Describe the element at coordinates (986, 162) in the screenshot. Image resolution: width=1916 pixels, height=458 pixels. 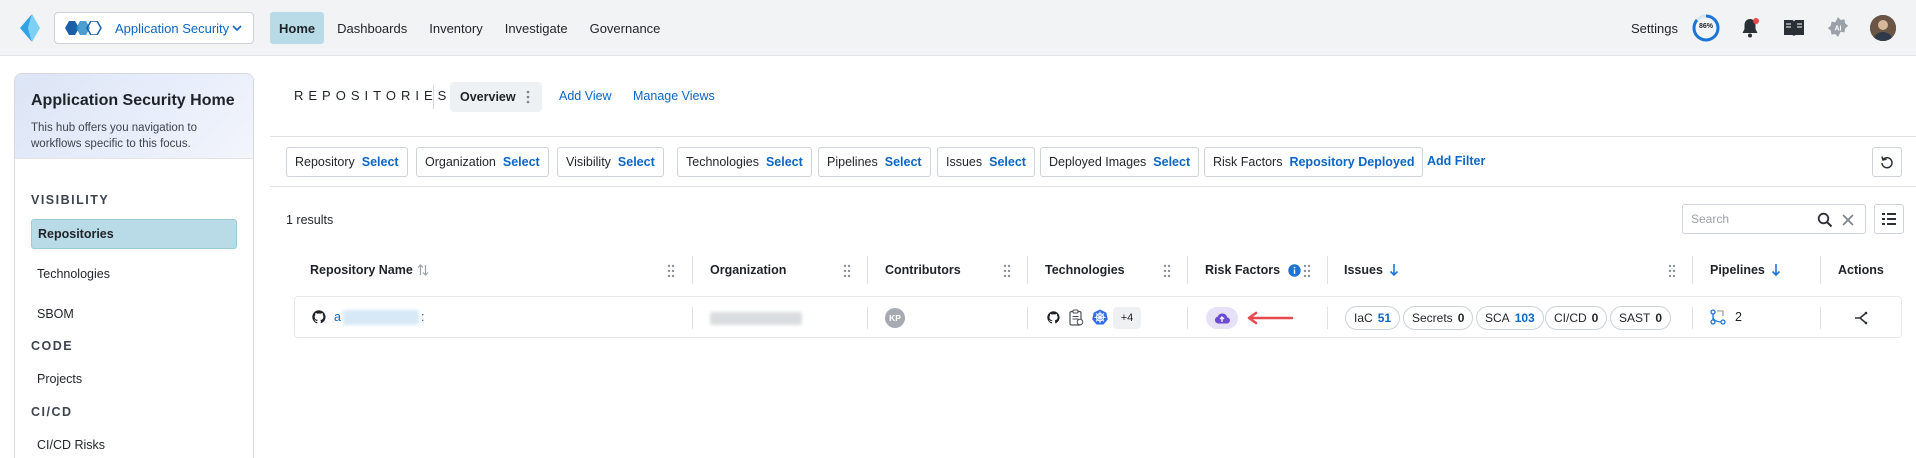
I see `filter-issues: Issues Select` at that location.